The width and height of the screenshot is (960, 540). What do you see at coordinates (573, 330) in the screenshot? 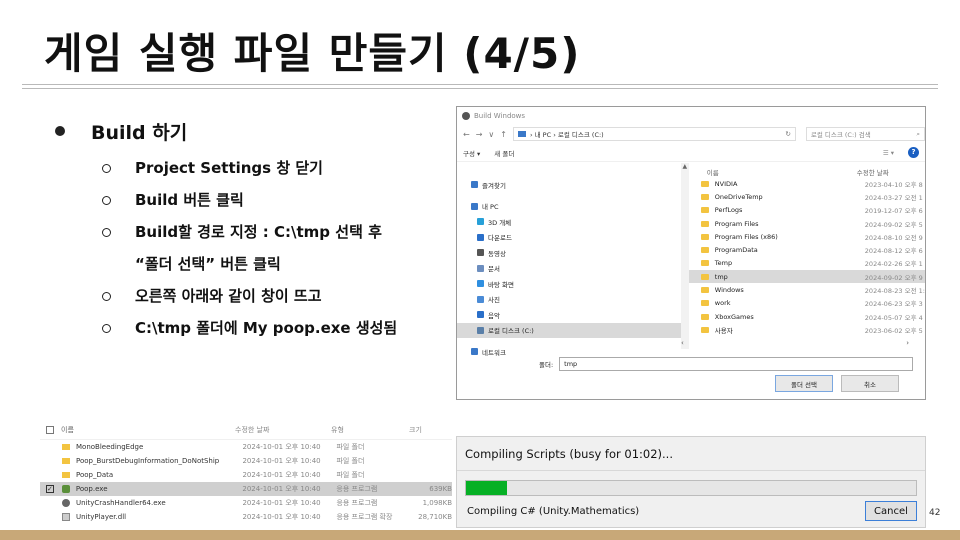
I see `nav-item-local-disk: 로컬 디스크 (C:)` at bounding box center [573, 330].